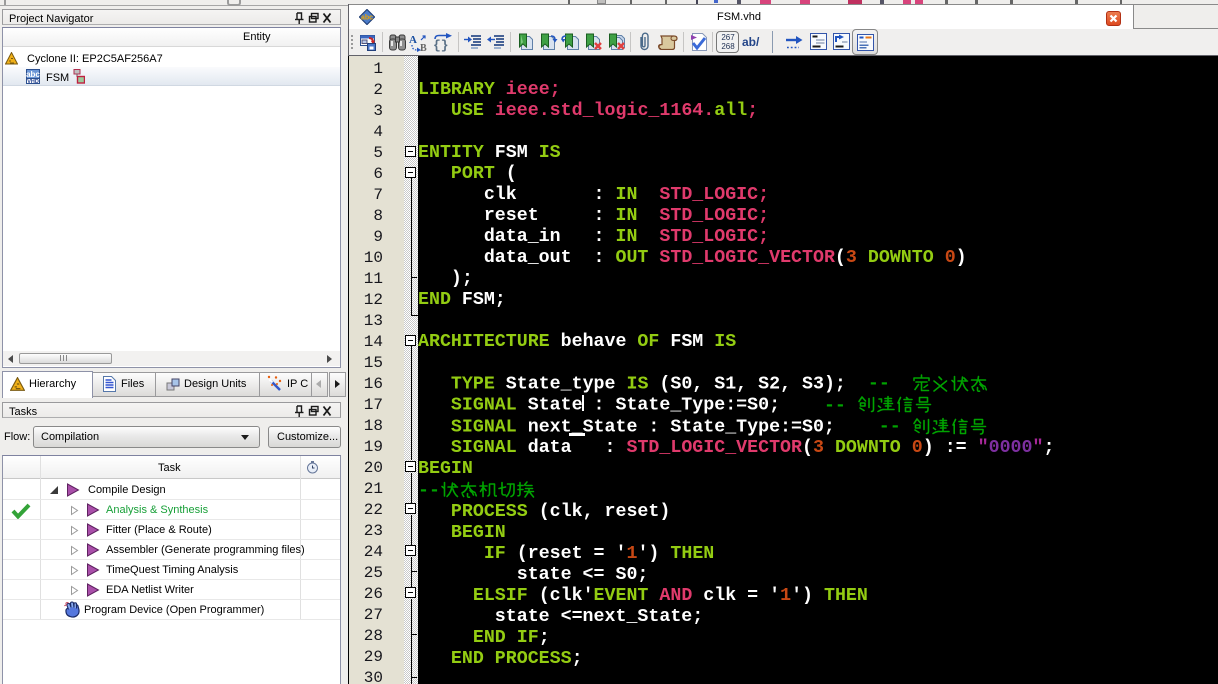  What do you see at coordinates (33, 81) in the screenshot?
I see `svg-text: VHD` at bounding box center [33, 81].